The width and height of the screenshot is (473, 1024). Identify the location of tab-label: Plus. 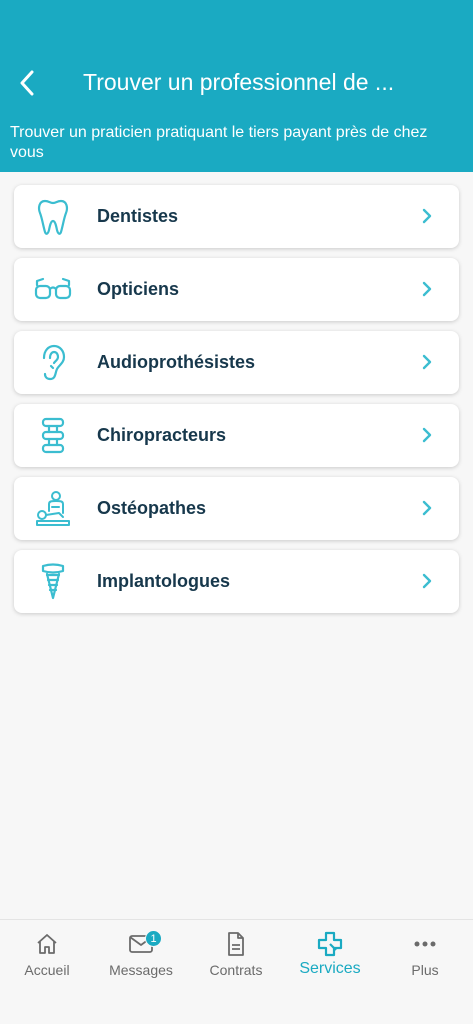
(425, 970).